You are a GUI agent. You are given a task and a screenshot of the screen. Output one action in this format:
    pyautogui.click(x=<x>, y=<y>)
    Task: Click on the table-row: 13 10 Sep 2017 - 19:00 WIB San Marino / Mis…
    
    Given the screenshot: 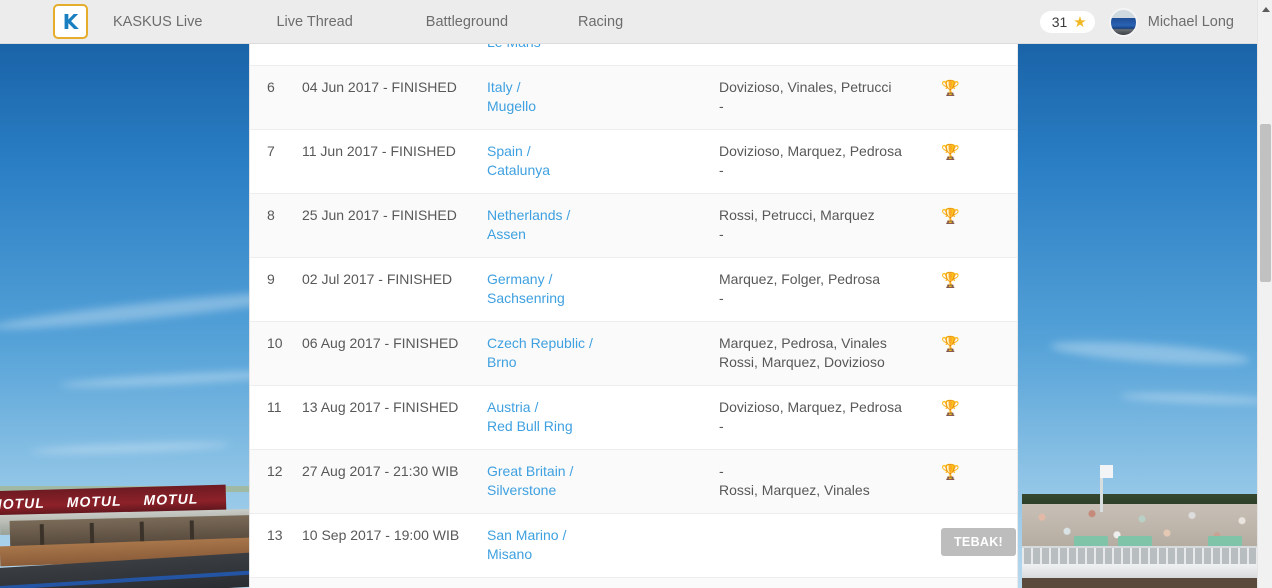 What is the action you would take?
    pyautogui.click(x=633, y=546)
    